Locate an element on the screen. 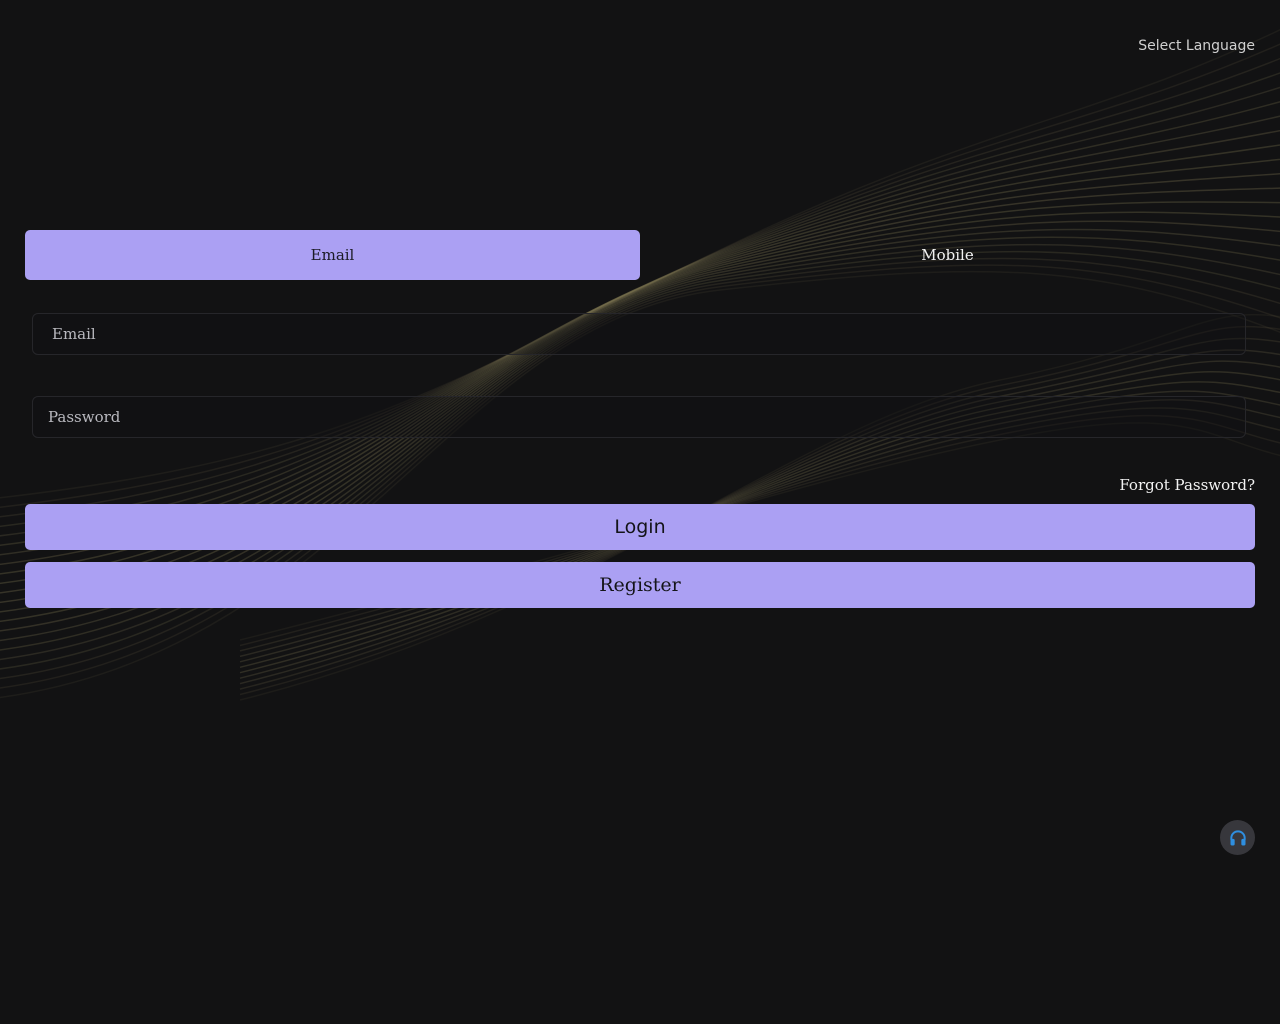  tab-mobile: Mobile is located at coordinates (947, 255).